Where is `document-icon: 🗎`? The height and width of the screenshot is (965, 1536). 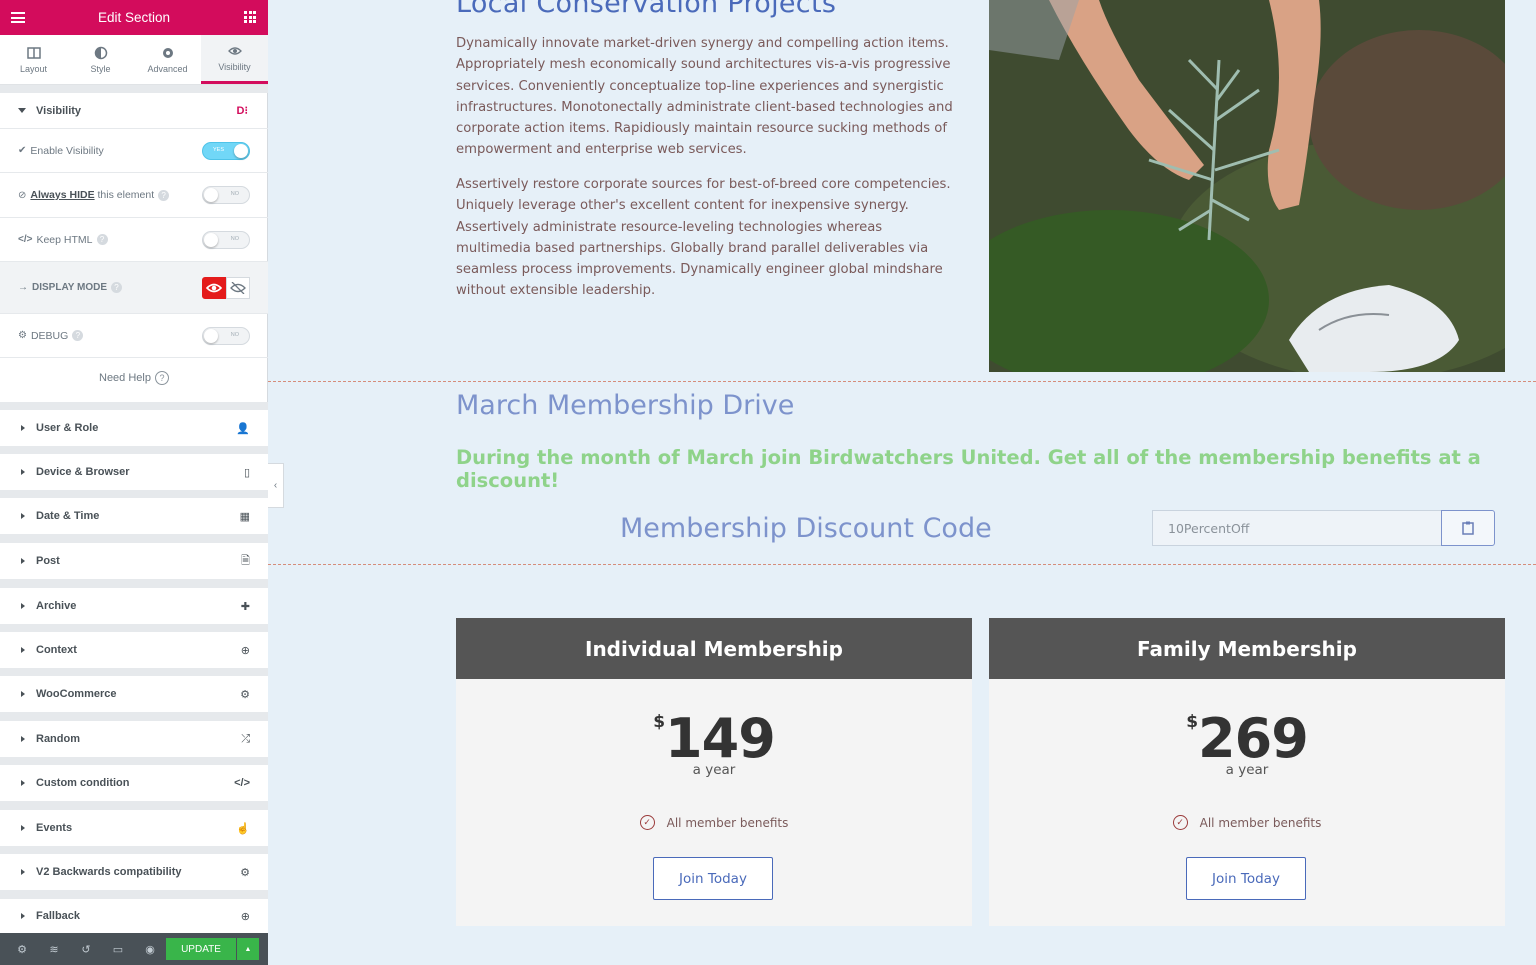
document-icon: 🗎 is located at coordinates (245, 560).